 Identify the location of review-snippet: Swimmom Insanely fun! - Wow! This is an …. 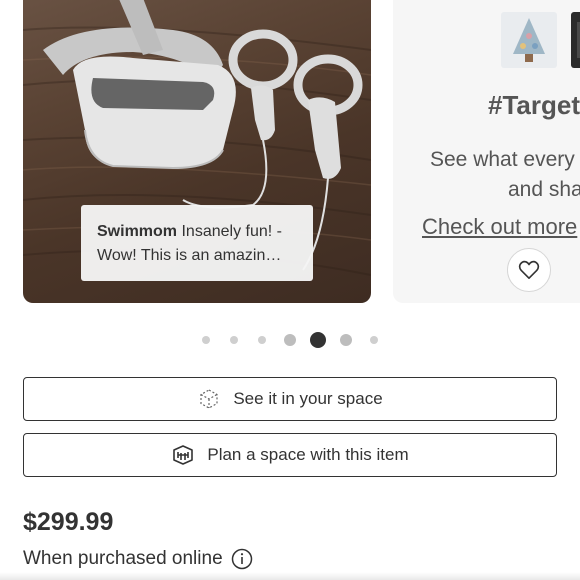
(197, 243).